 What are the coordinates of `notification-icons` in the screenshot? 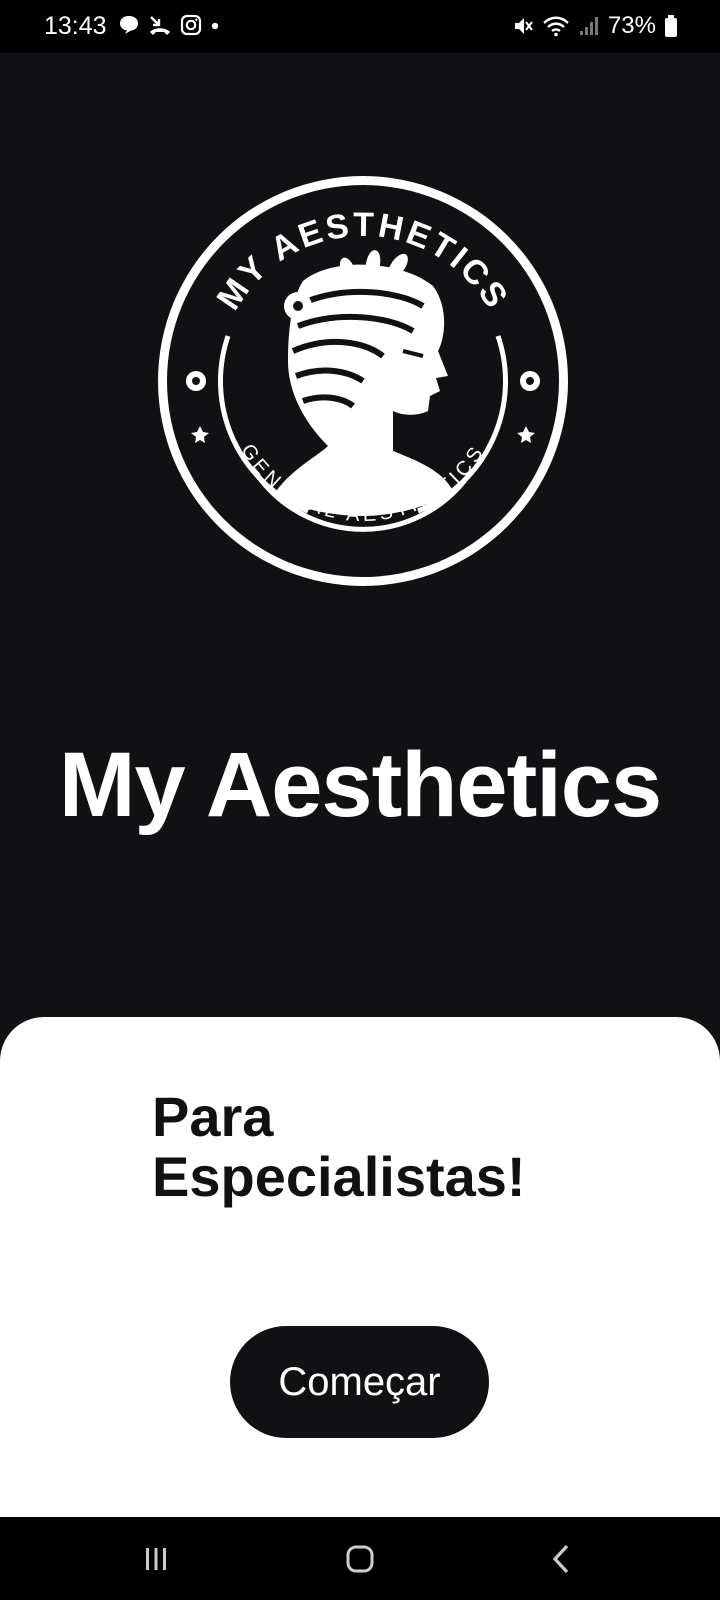 It's located at (169, 25).